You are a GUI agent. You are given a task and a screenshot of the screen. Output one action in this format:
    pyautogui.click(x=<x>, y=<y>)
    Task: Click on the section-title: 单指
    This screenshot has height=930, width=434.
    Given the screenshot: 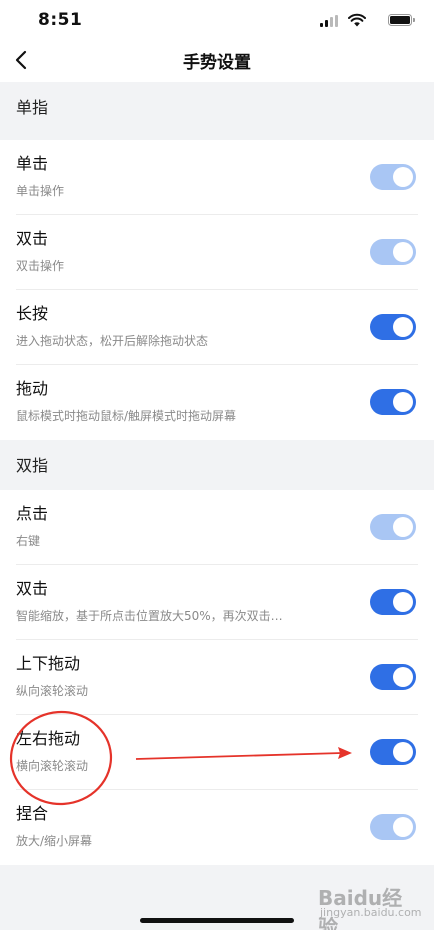 What is the action you would take?
    pyautogui.click(x=32, y=107)
    